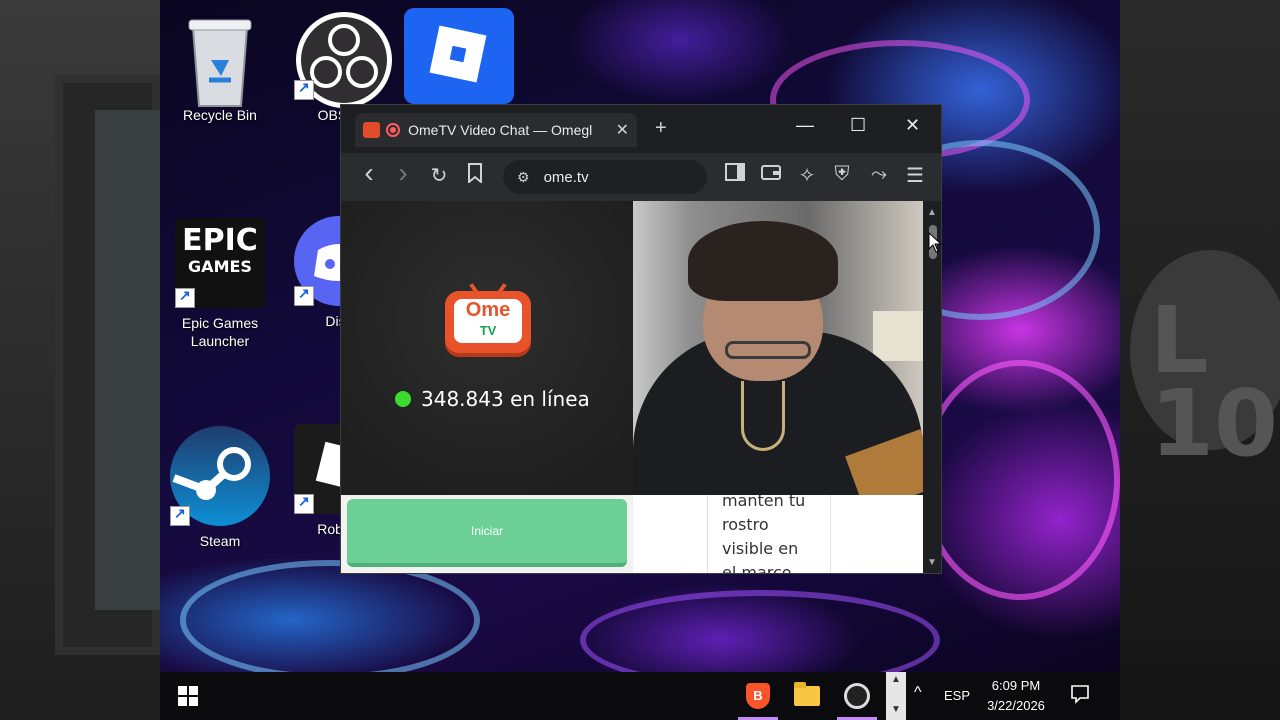 Image resolution: width=1280 pixels, height=720 pixels. Describe the element at coordinates (807, 175) in the screenshot. I see `leo-ai-icon: ✧` at that location.